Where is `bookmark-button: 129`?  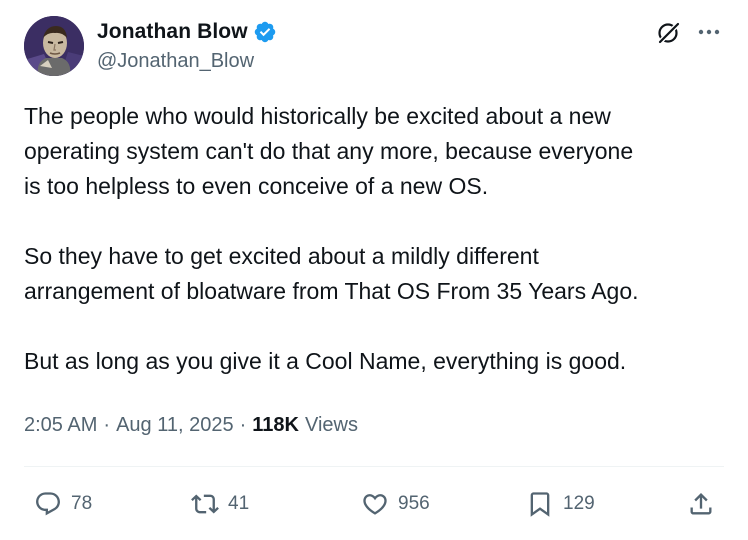
bookmark-button: 129 is located at coordinates (560, 504).